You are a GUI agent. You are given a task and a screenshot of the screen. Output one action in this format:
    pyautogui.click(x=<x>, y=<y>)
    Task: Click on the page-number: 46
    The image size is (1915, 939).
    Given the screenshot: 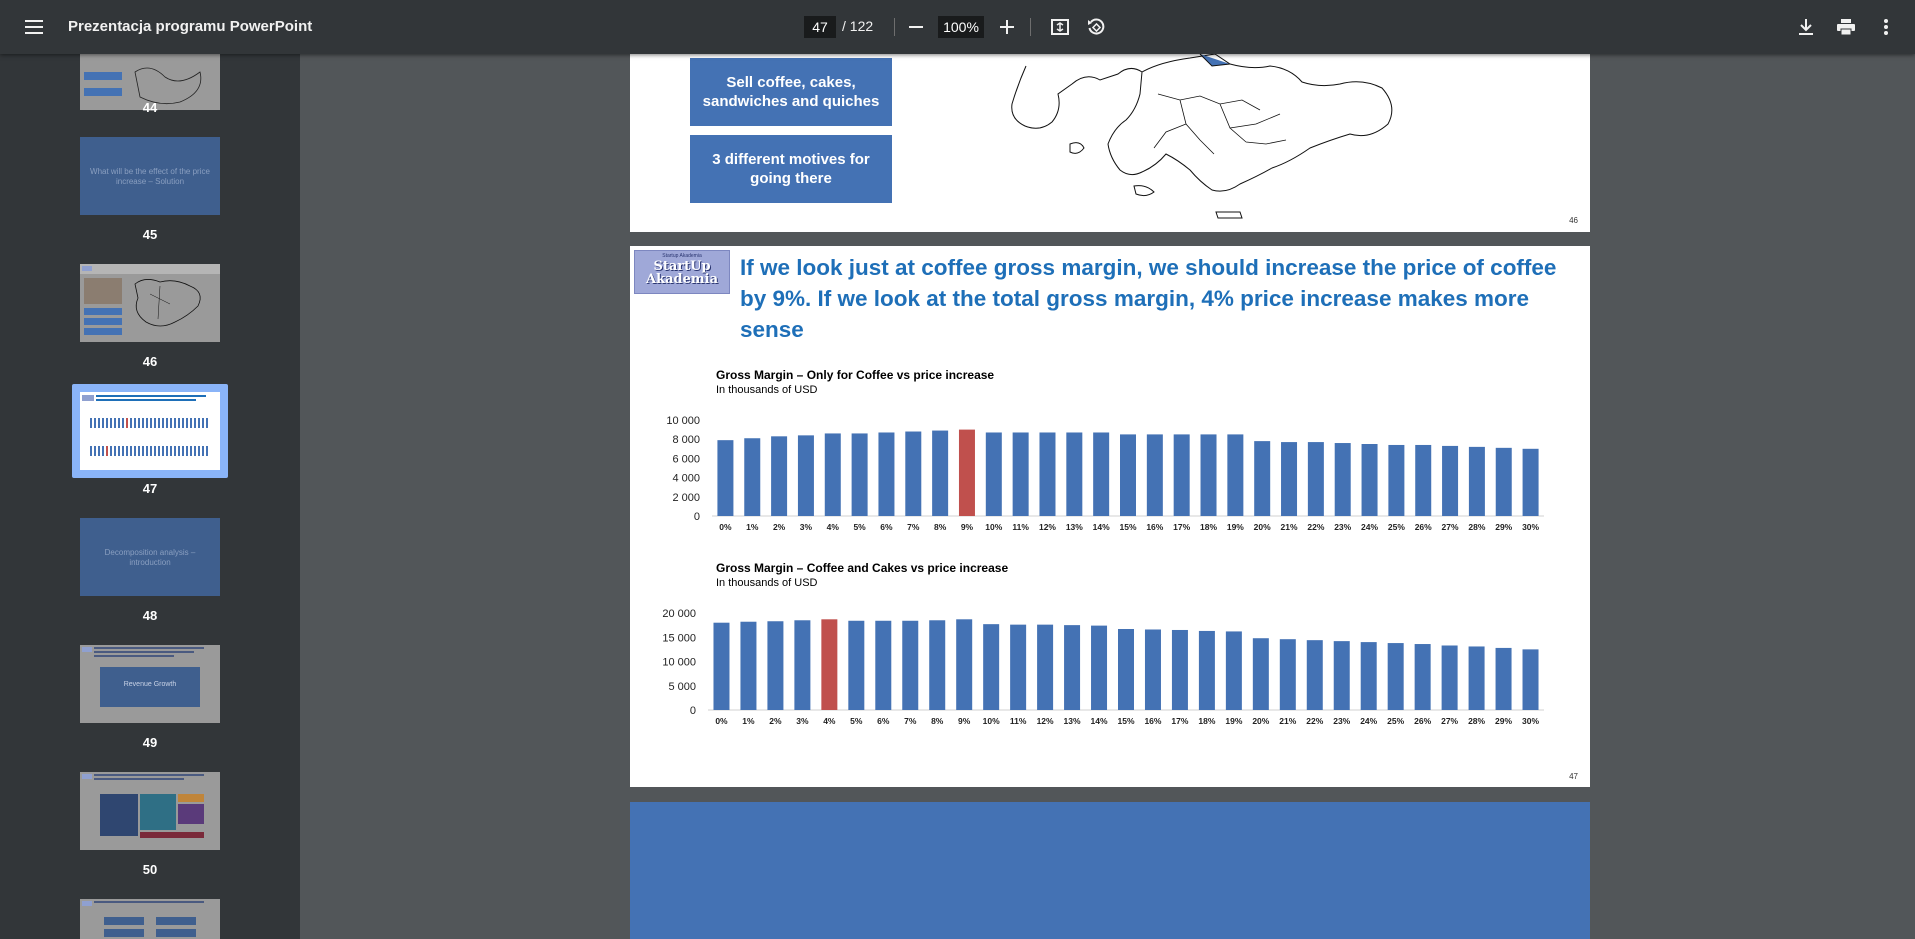 What is the action you would take?
    pyautogui.click(x=1573, y=220)
    